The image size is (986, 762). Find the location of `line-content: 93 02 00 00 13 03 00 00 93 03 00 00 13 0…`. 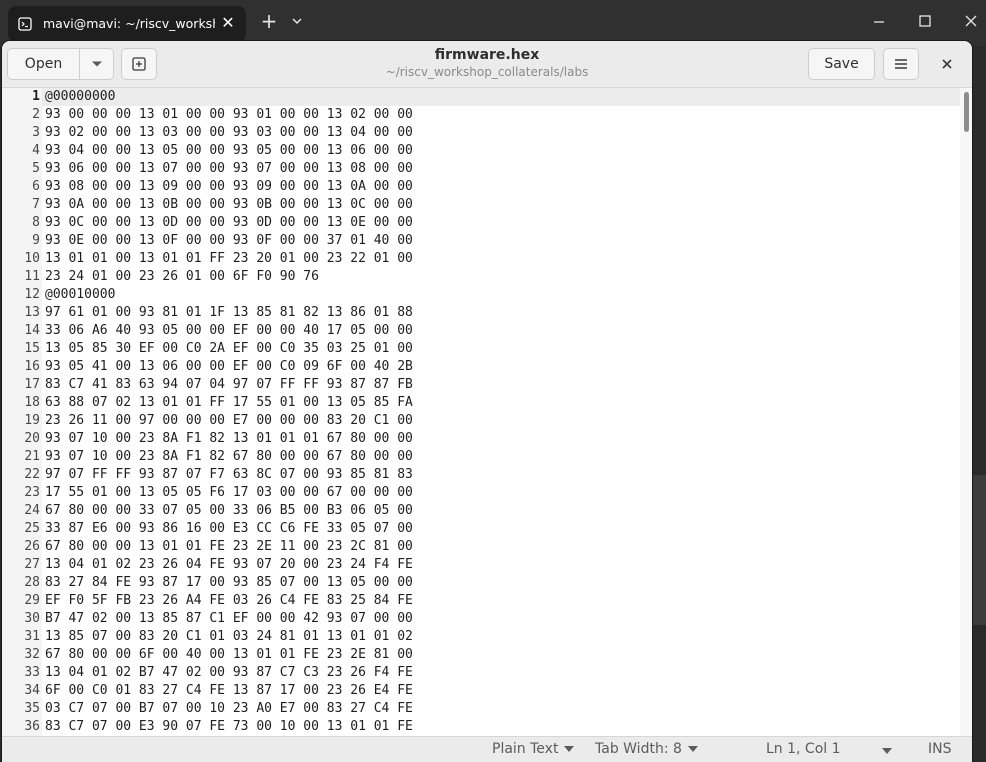

line-content: 93 02 00 00 13 03 00 00 93 03 00 00 13 0… is located at coordinates (229, 132).